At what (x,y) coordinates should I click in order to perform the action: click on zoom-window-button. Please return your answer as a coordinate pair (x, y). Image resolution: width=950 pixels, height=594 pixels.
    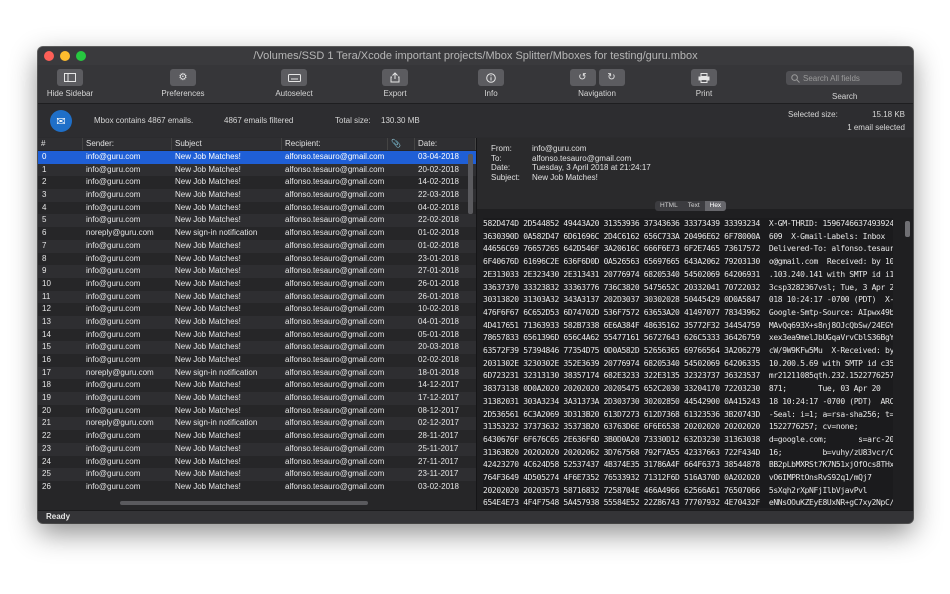
    Looking at the image, I should click on (81, 56).